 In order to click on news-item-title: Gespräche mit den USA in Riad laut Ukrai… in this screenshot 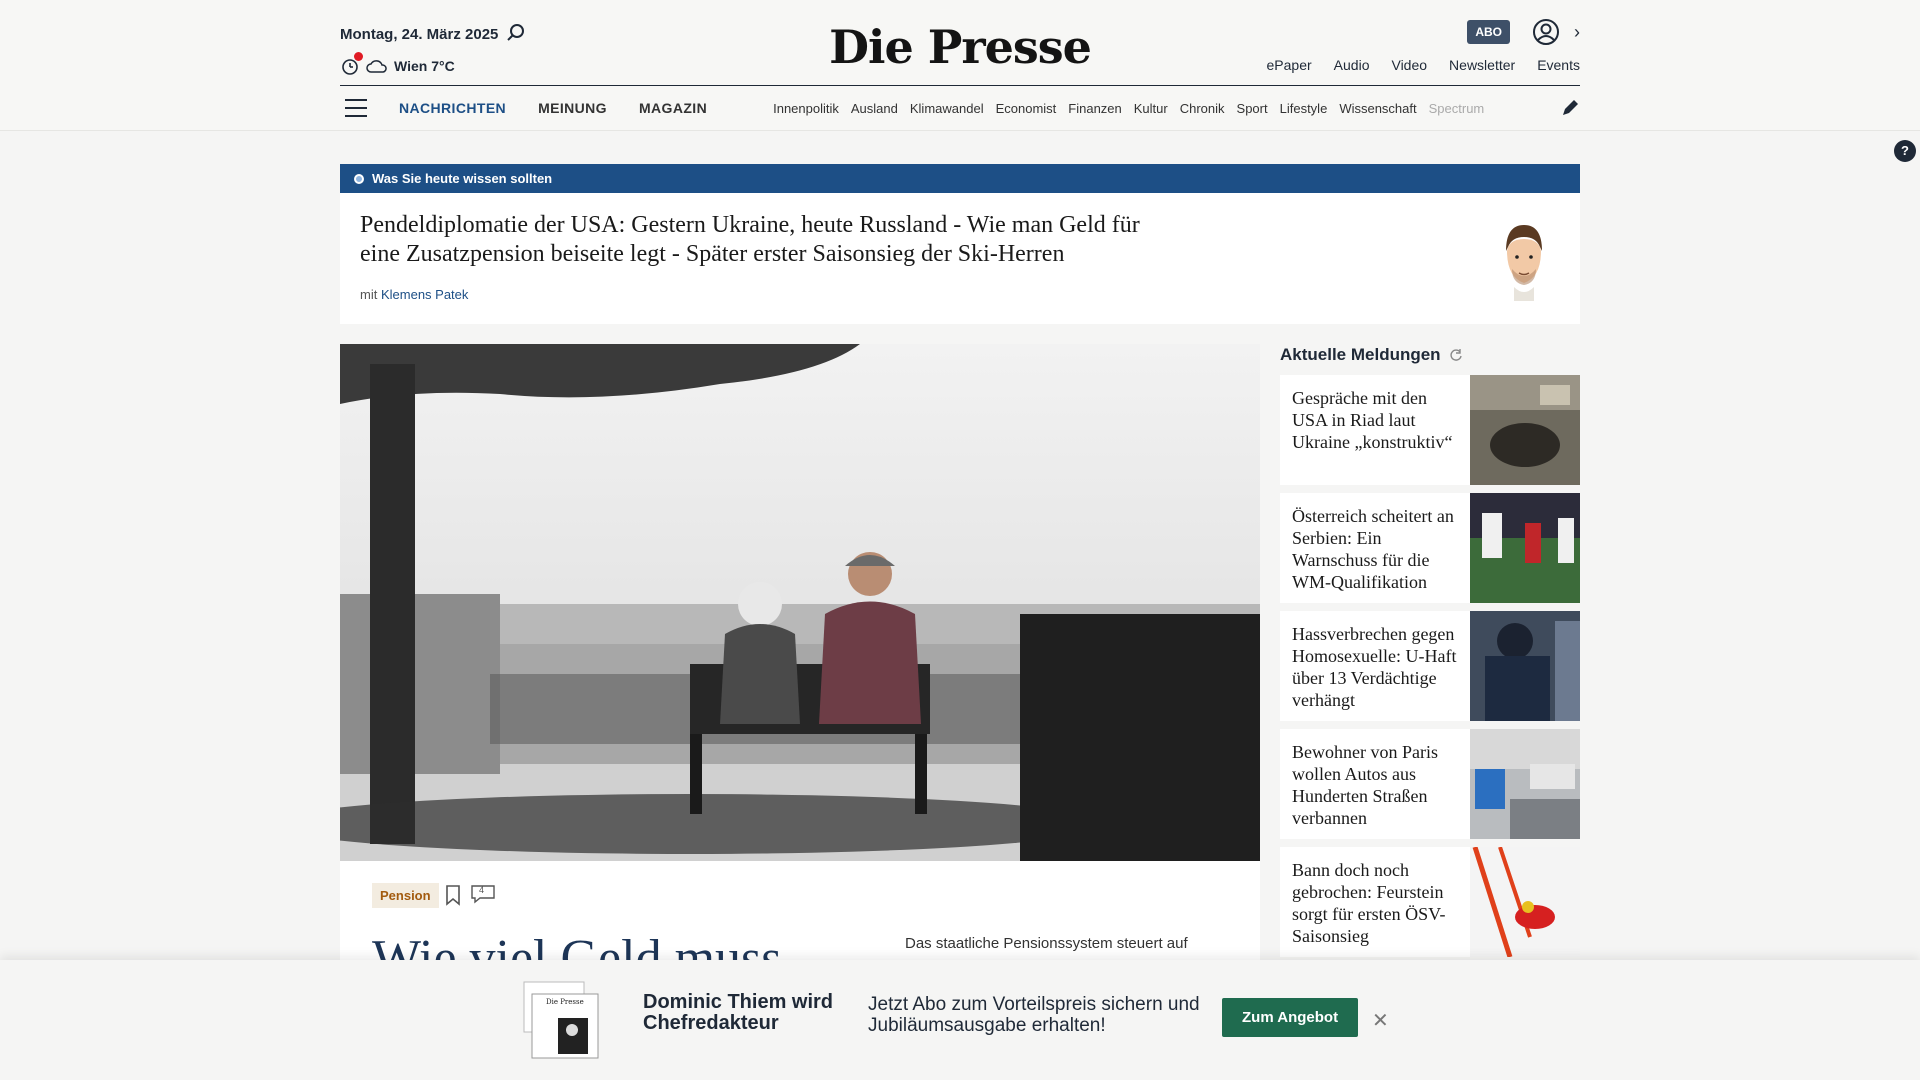, I will do `click(1372, 420)`.